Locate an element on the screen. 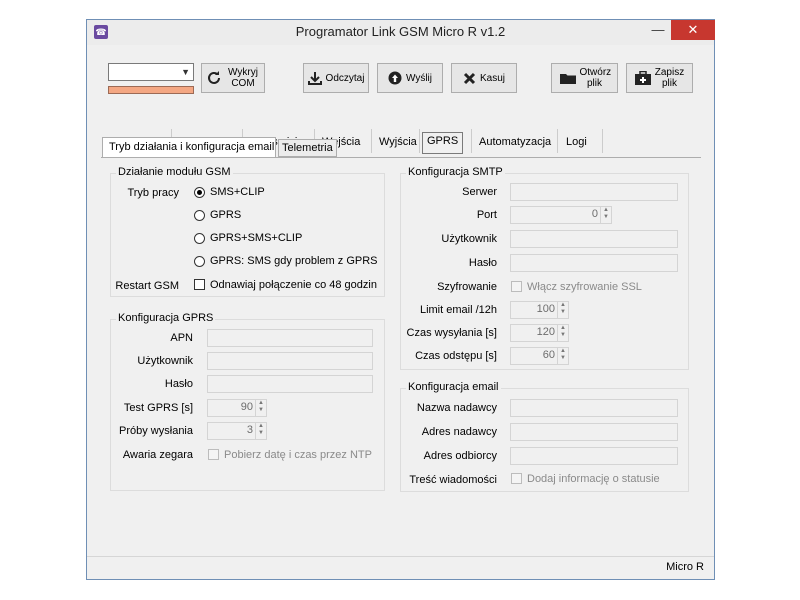  sender-address-label: Adres nadawcy is located at coordinates (459, 432).